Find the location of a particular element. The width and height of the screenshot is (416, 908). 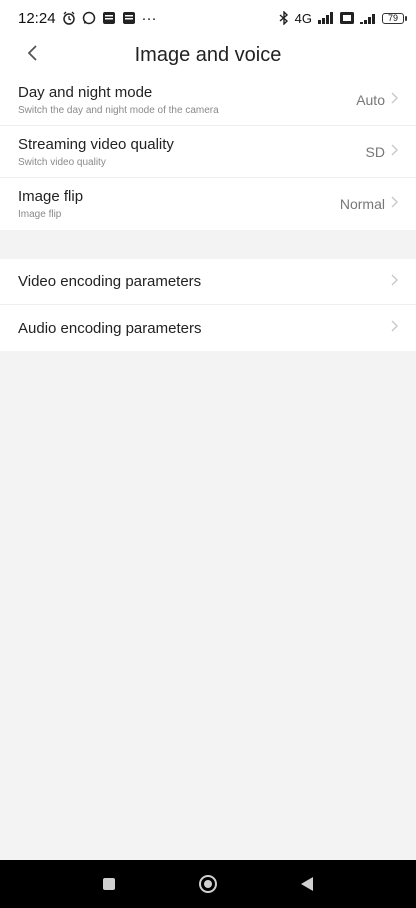

whatsapp-icon is located at coordinates (89, 18).